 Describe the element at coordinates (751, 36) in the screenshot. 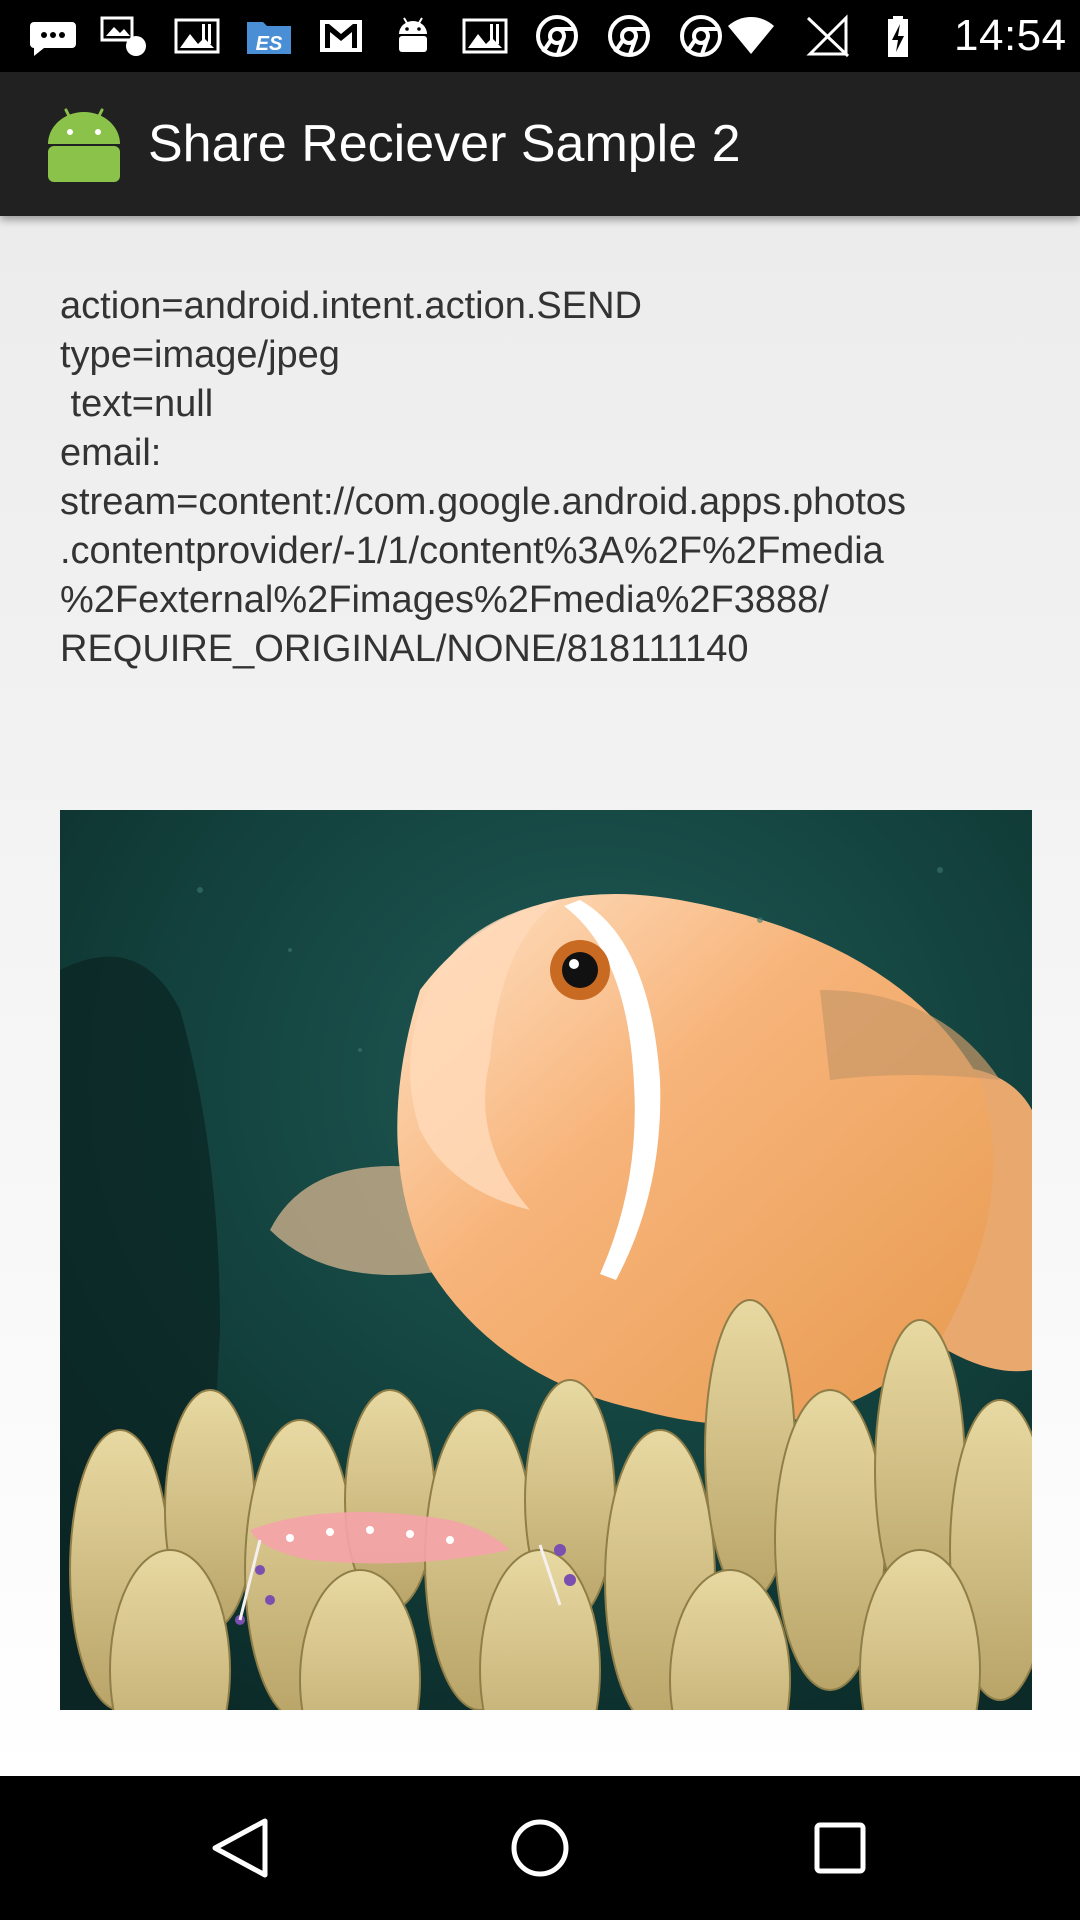

I see `wifi-icon` at that location.